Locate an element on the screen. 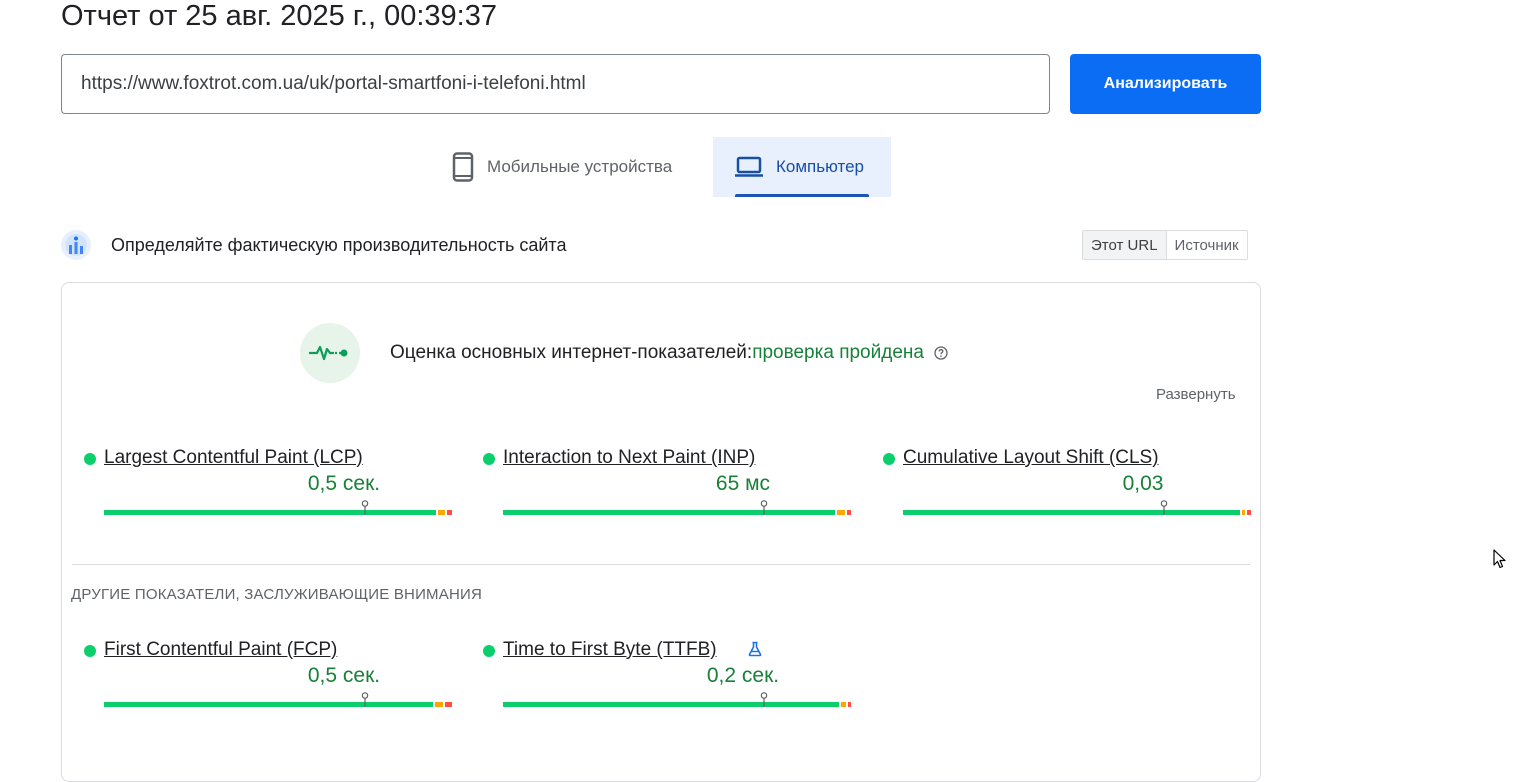  metric-value: 65 мс is located at coordinates (743, 483).